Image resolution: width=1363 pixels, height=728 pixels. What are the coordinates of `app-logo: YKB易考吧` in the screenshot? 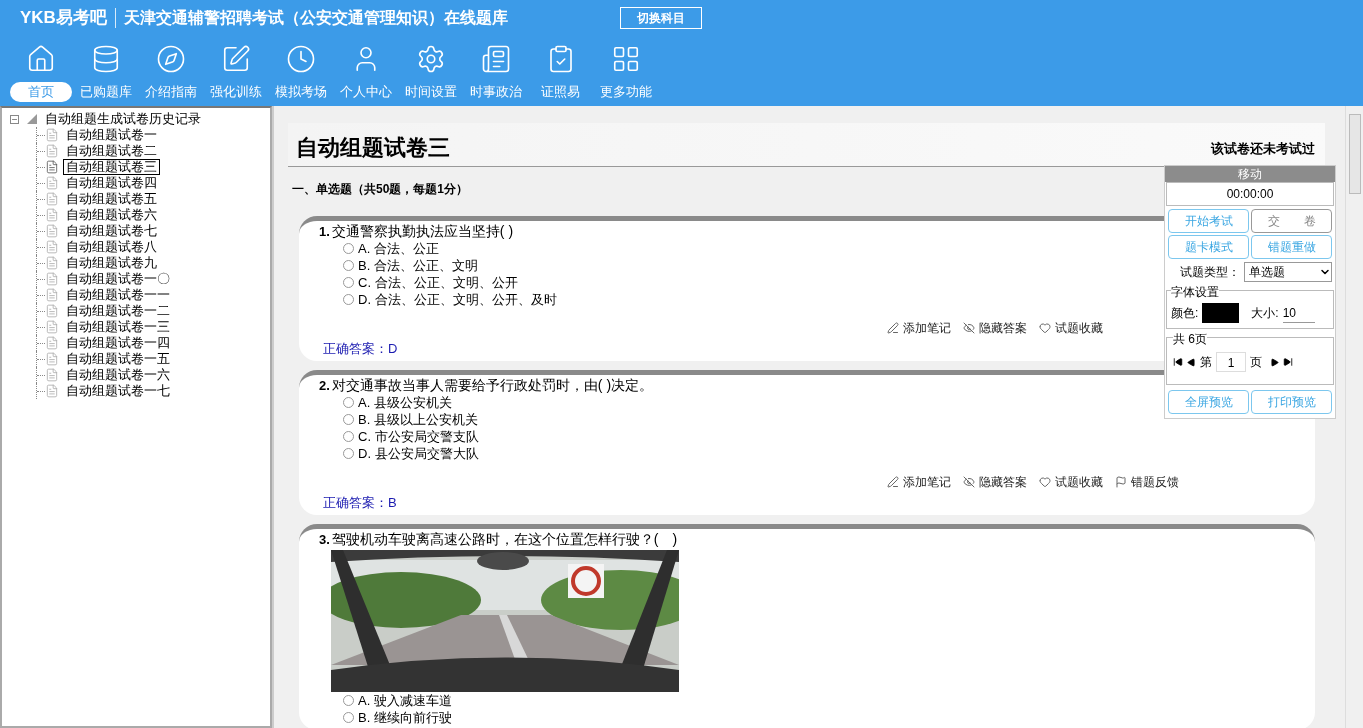 It's located at (63, 18).